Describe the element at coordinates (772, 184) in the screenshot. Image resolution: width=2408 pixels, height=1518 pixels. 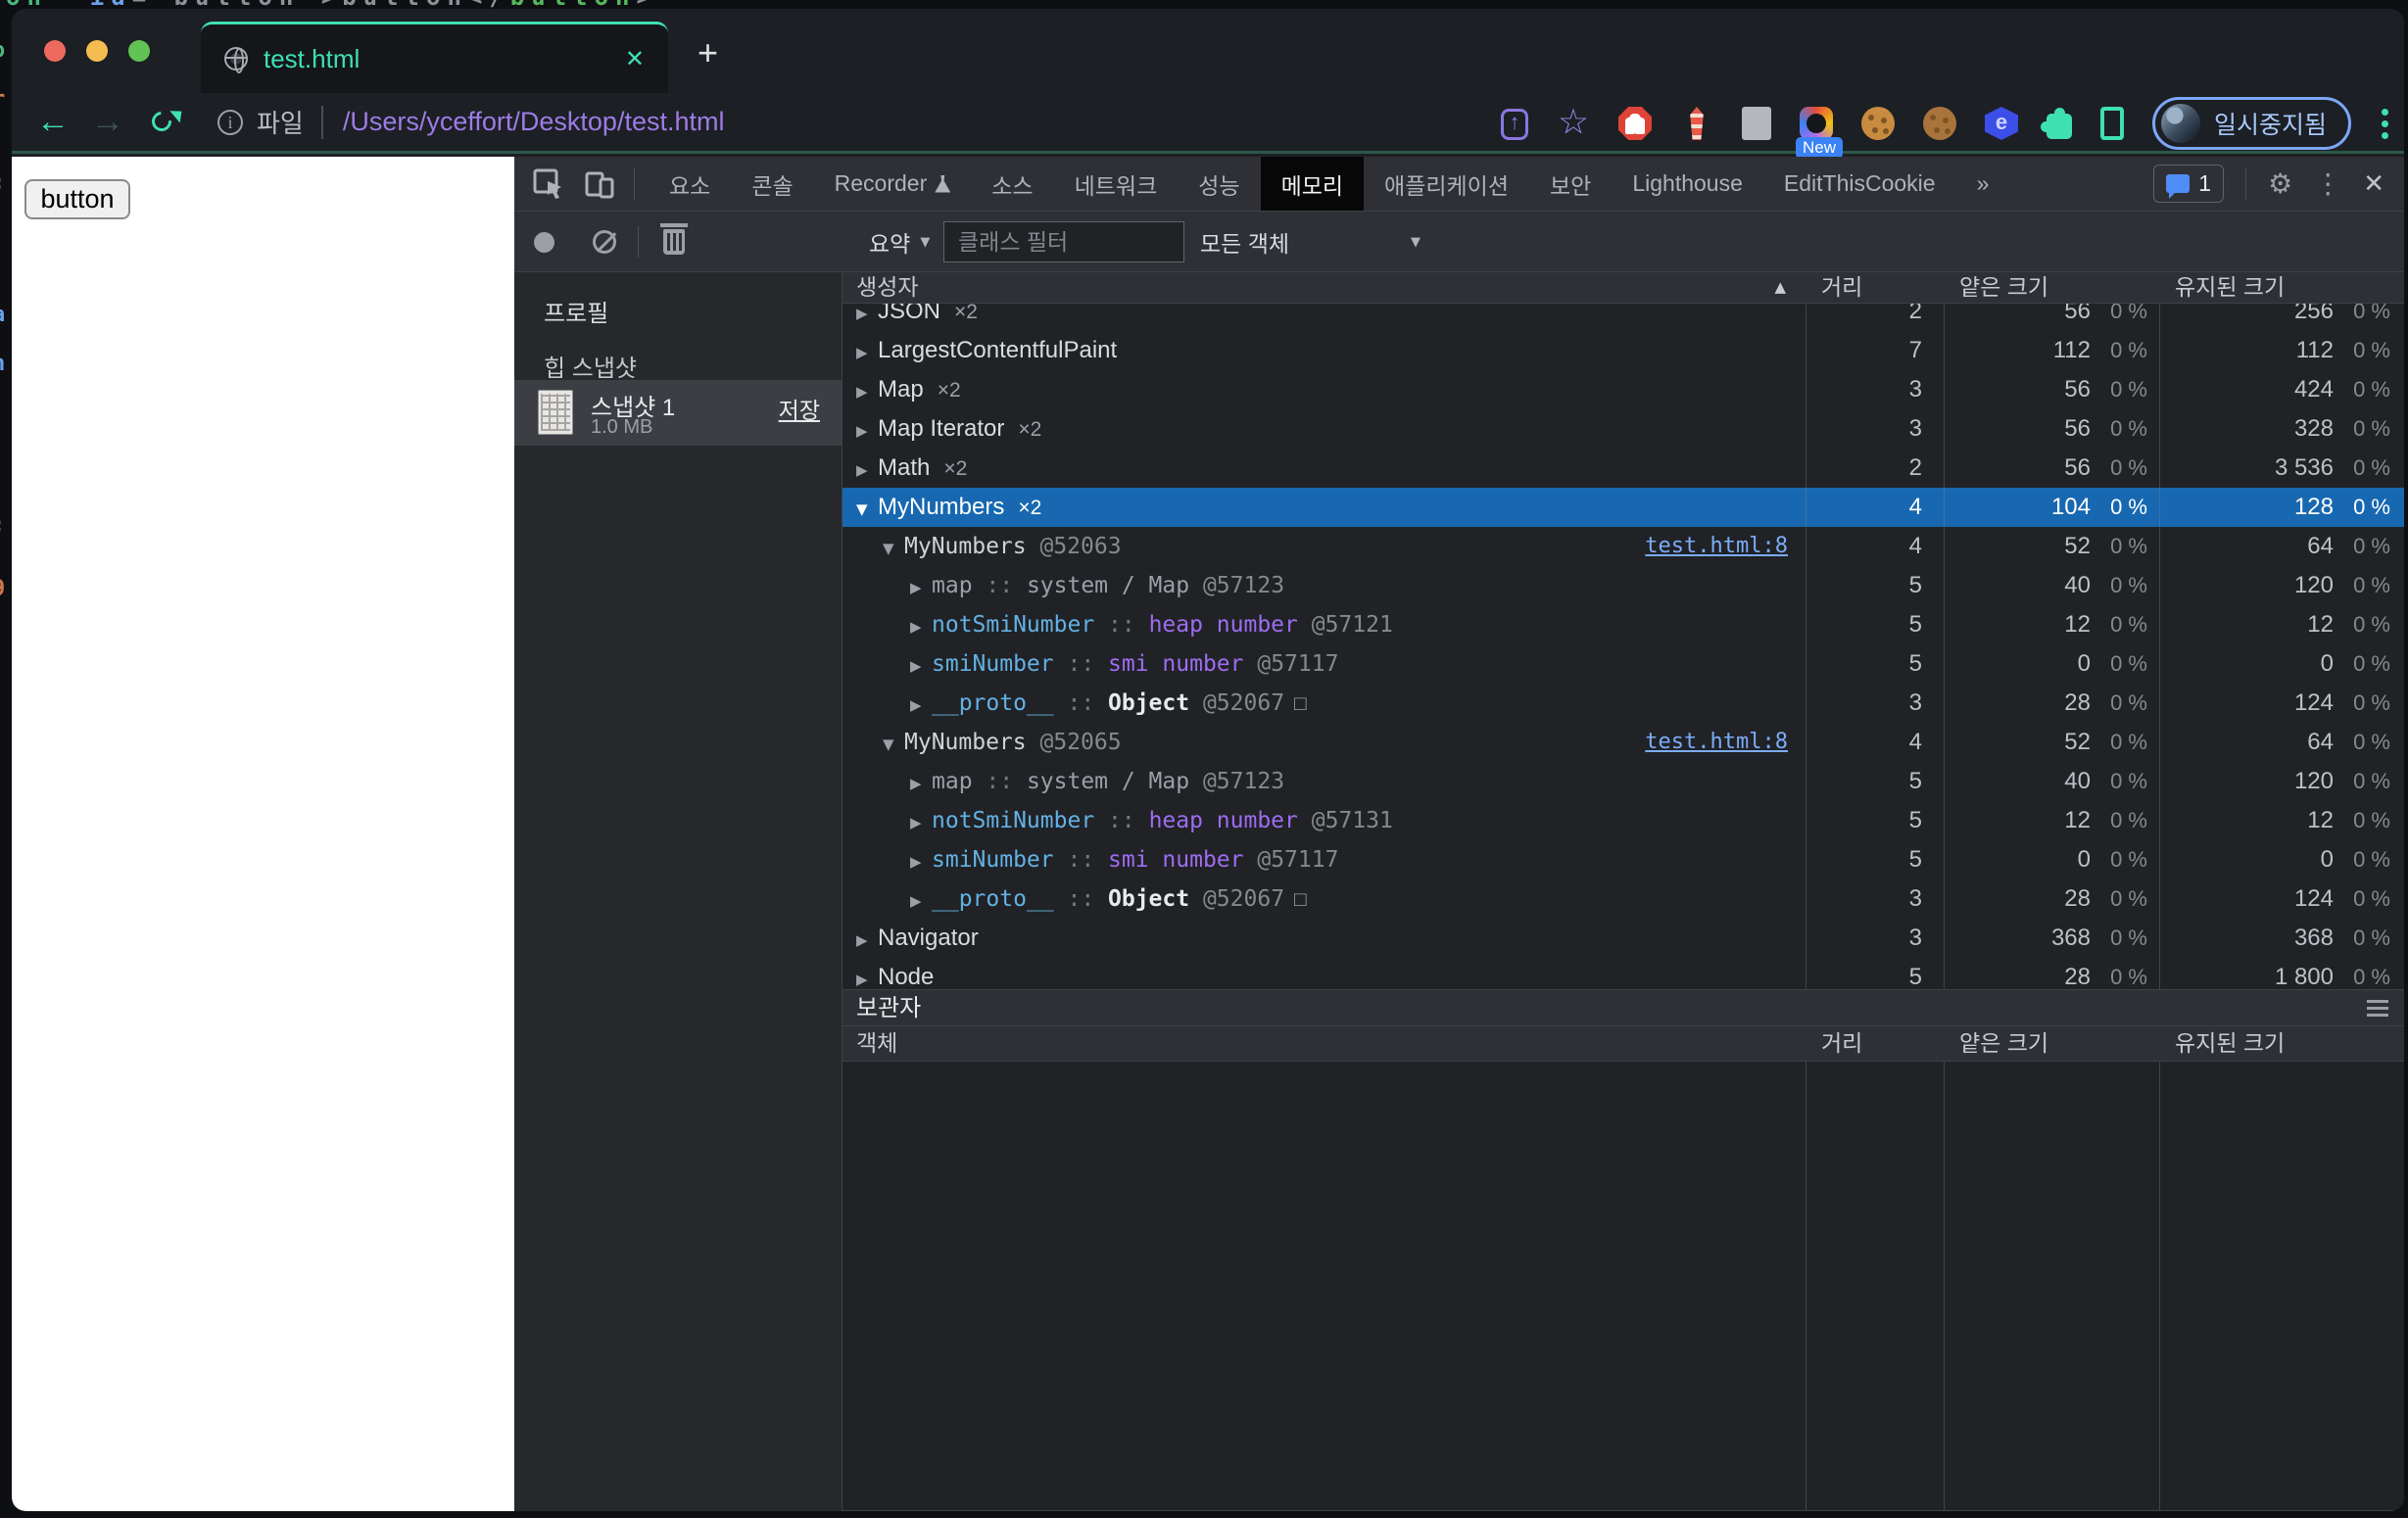
I see `devtools-tab-콘솔: 콘솔` at that location.